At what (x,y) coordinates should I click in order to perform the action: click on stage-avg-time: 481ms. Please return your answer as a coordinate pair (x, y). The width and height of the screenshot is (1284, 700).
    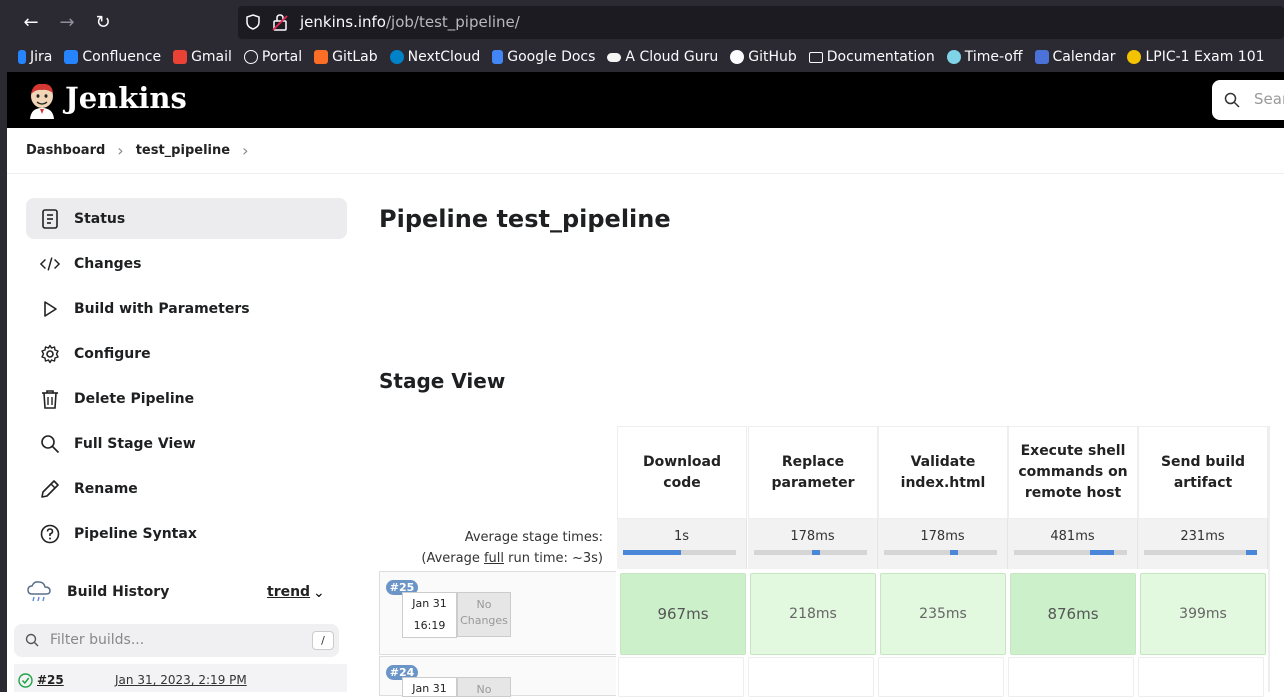
    Looking at the image, I should click on (1072, 536).